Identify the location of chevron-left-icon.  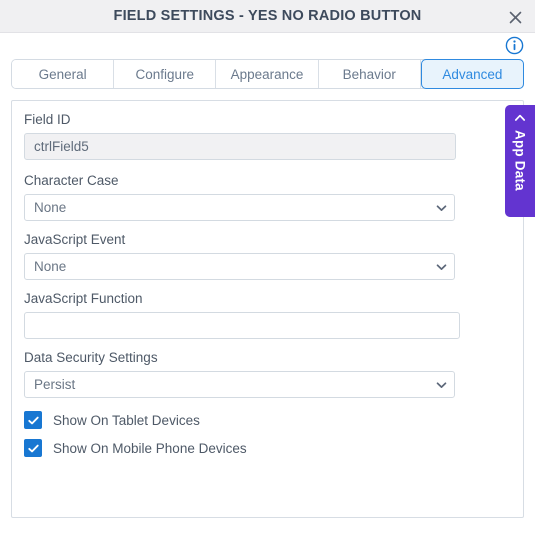
(520, 118).